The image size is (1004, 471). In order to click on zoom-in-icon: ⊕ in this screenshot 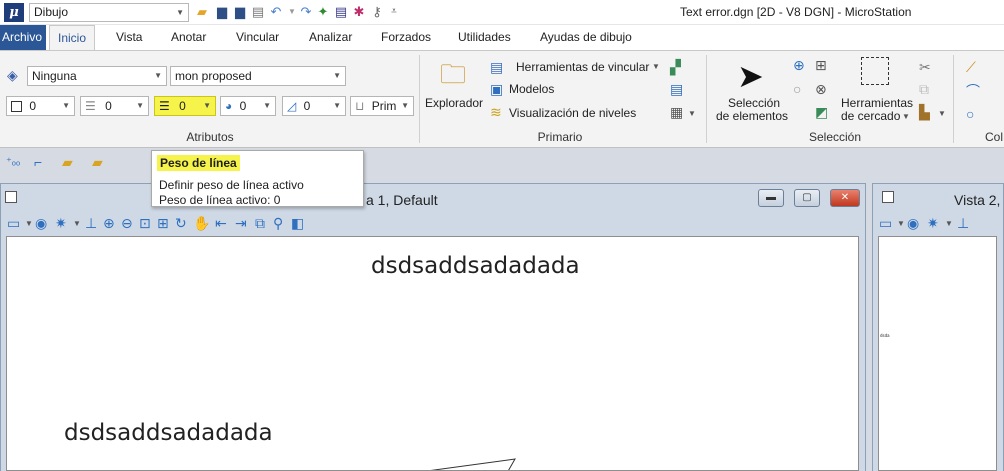, I will do `click(109, 223)`.